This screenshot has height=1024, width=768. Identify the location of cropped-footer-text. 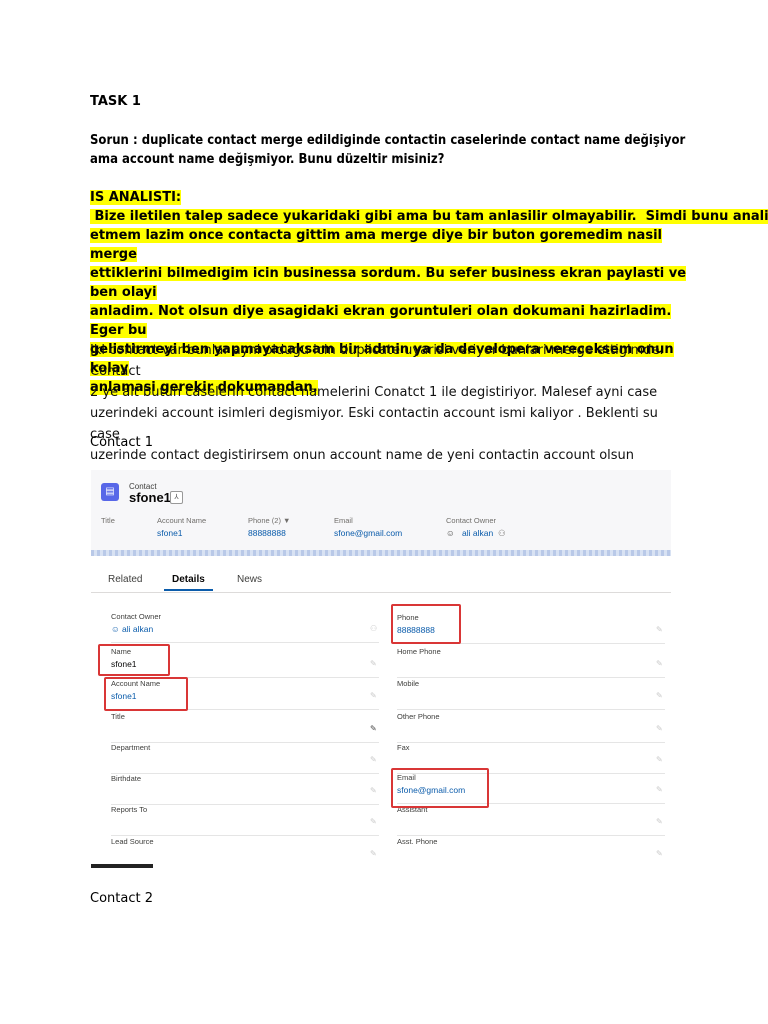
(122, 866).